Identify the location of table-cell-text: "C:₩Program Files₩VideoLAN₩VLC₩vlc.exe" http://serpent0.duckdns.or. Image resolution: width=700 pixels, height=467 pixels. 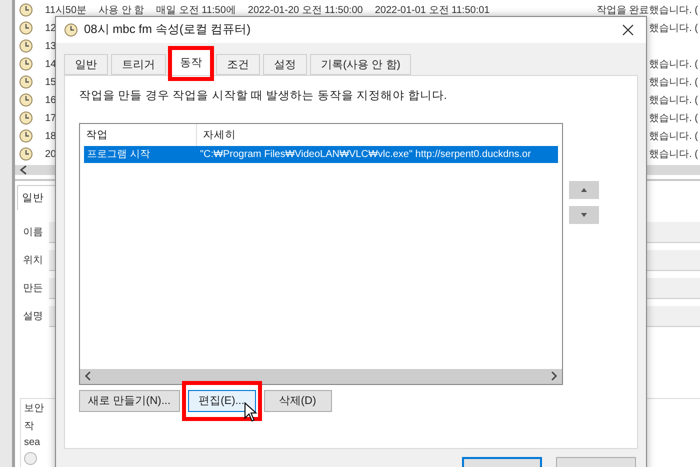
(365, 154).